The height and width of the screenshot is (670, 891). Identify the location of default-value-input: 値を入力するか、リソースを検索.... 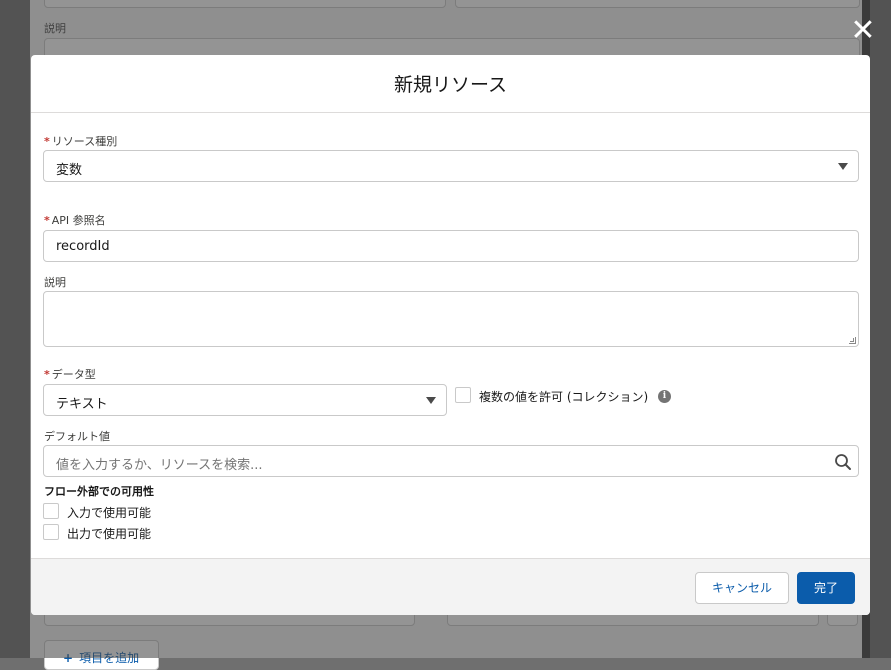
(451, 461).